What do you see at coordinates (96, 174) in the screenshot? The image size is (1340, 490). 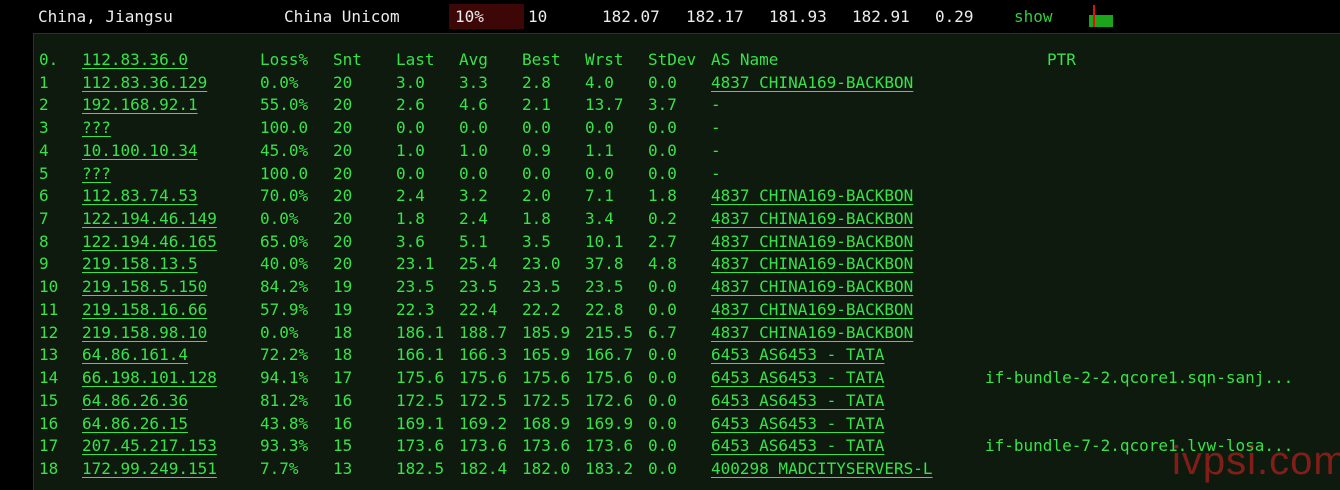 I see `row-5-host: ???` at bounding box center [96, 174].